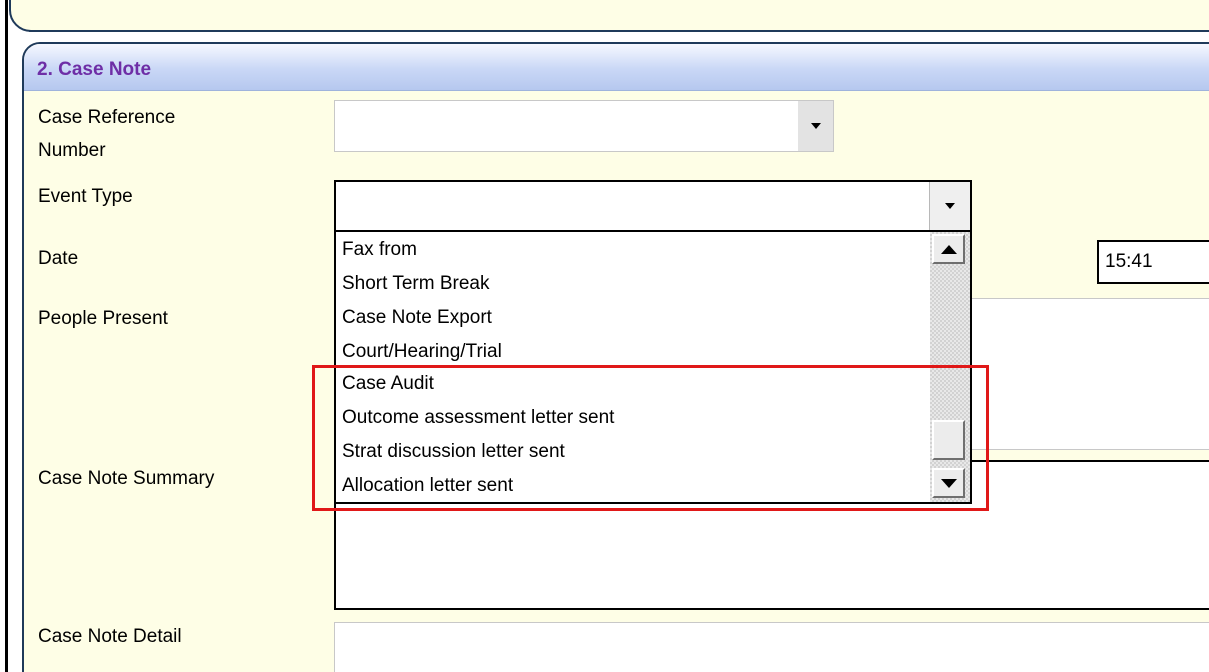  I want to click on date-label: Date, so click(58, 258).